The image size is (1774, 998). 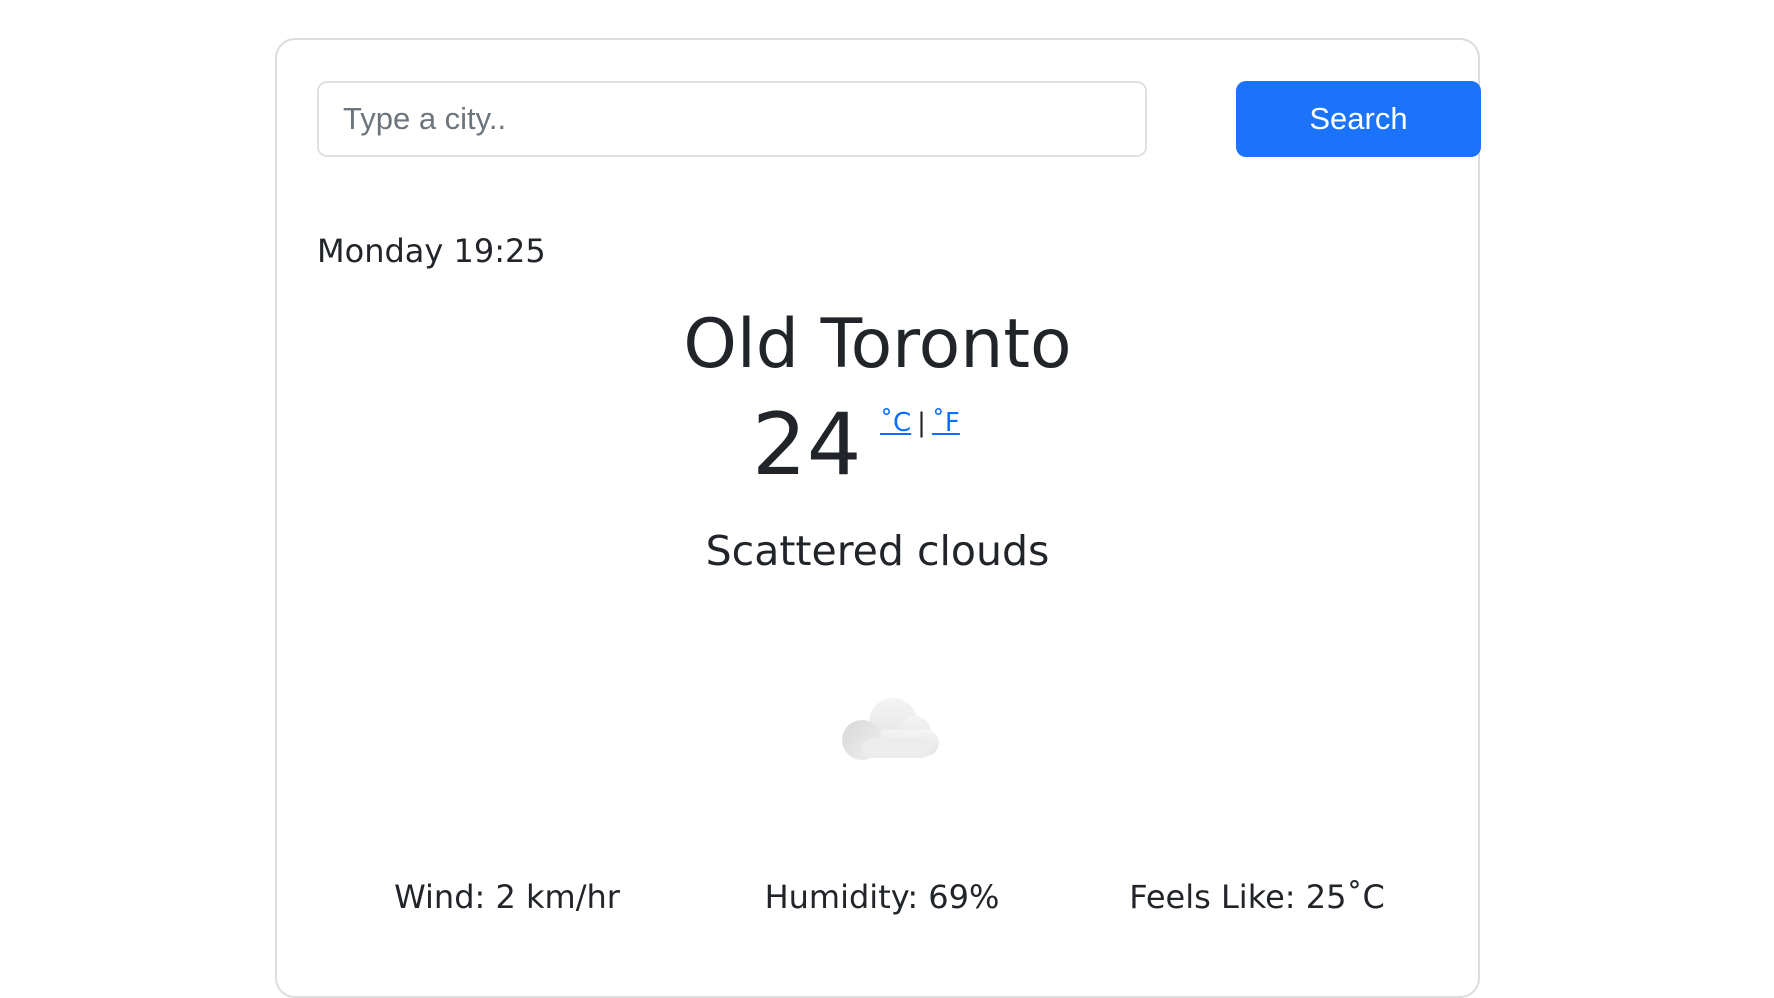 I want to click on celsius-link: ˚C, so click(x=895, y=423).